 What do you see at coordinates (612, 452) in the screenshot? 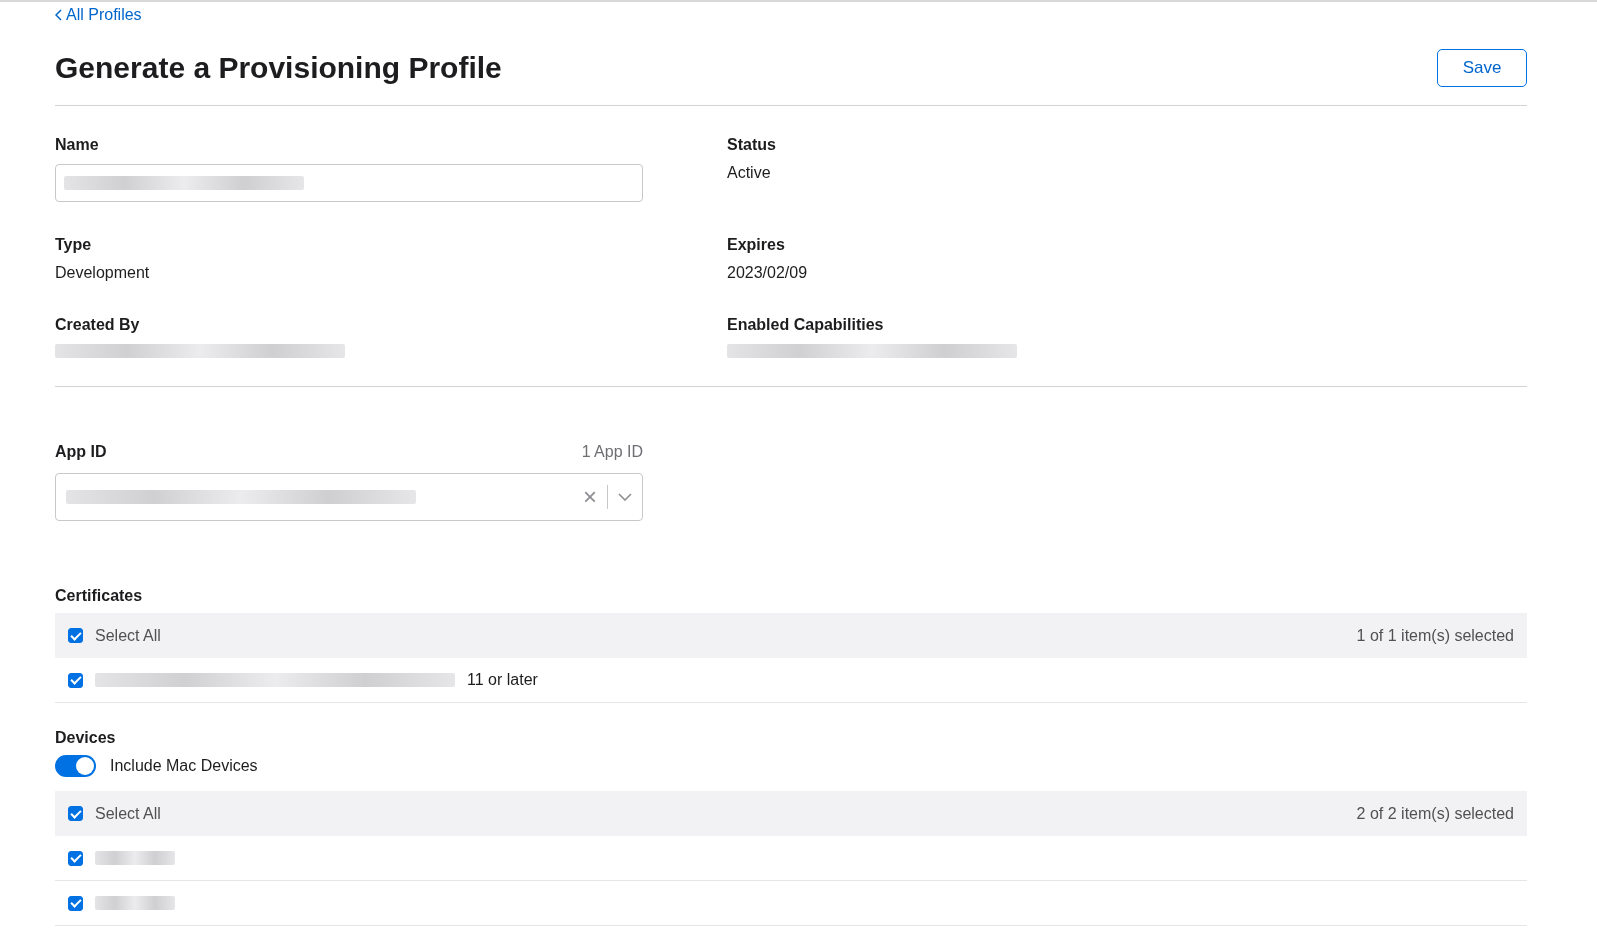
I see `app-id-count: 1 App ID` at bounding box center [612, 452].